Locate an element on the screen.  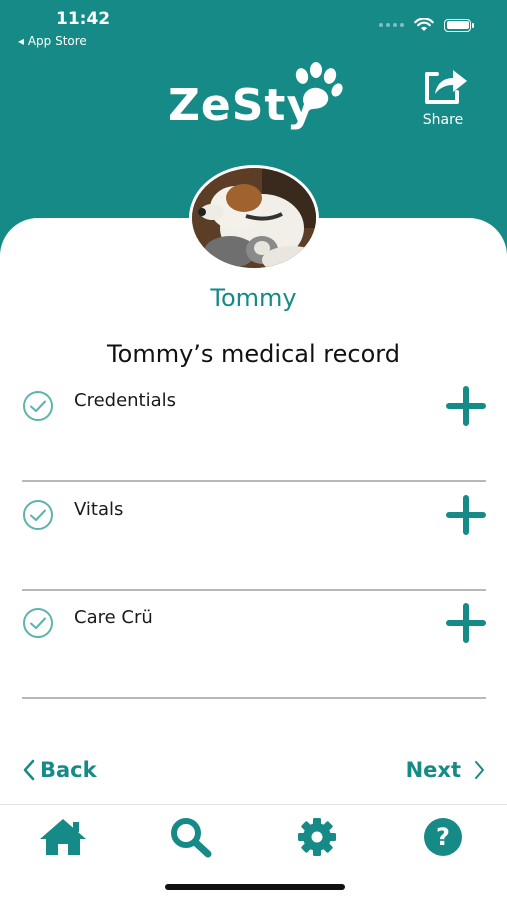
signal-icon is located at coordinates (391, 25).